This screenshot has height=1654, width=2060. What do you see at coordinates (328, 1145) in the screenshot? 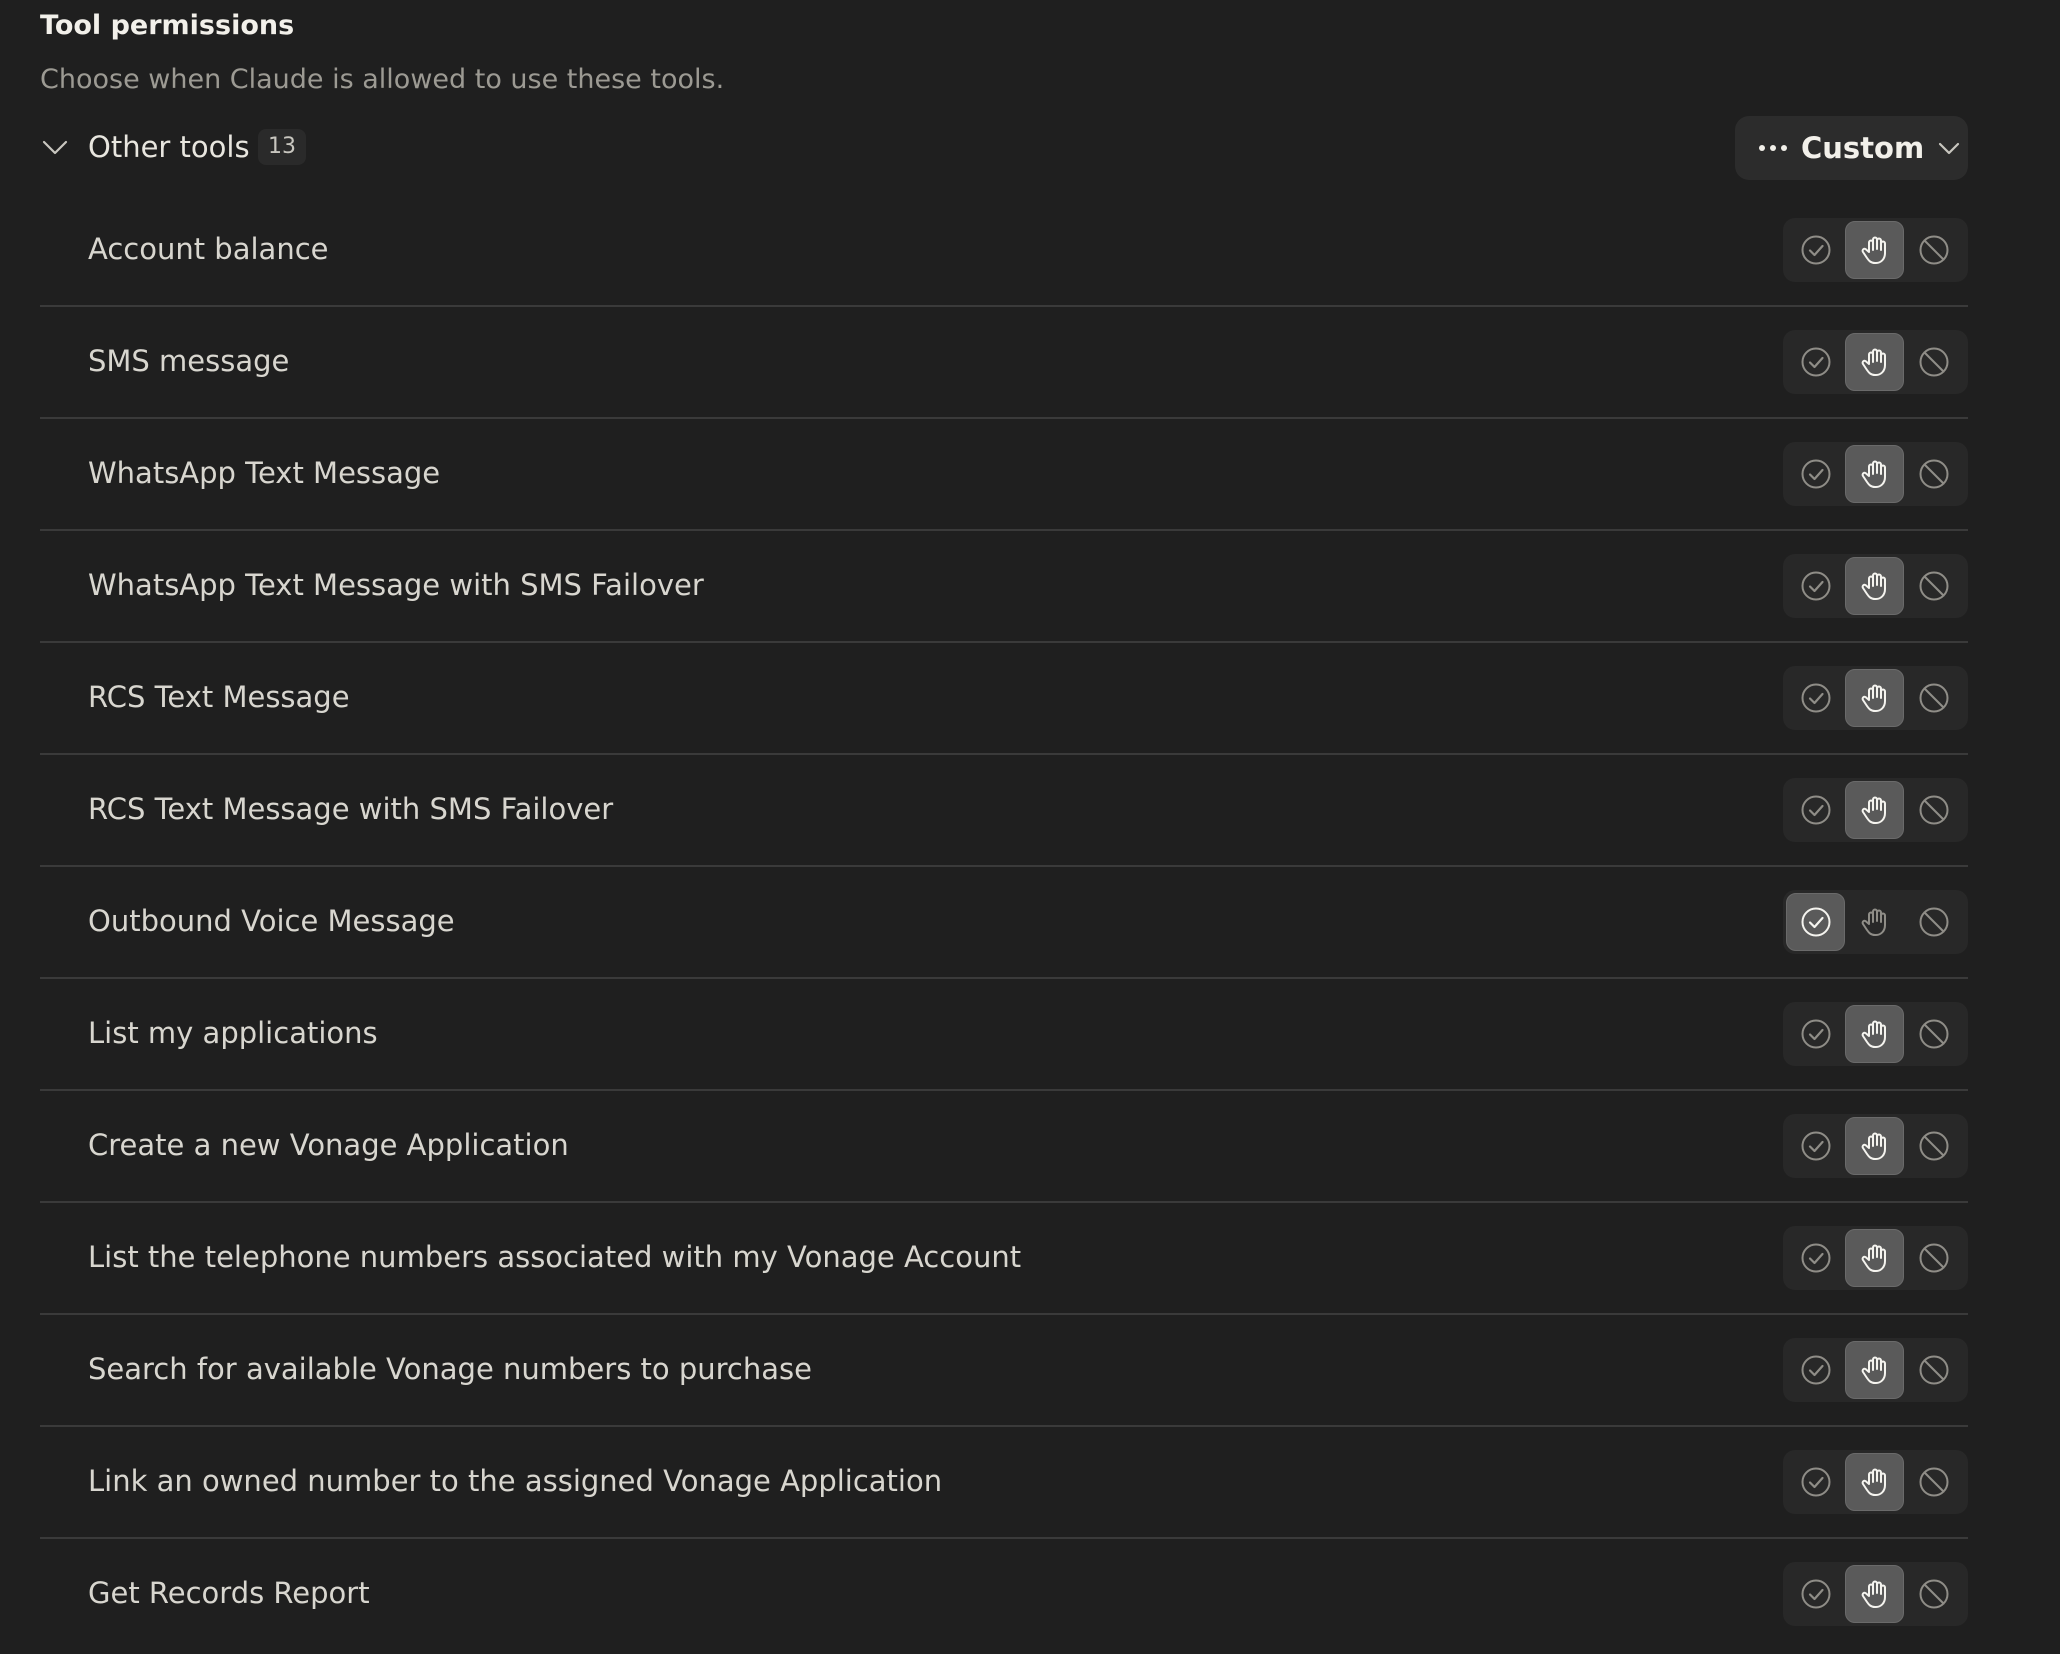
I see `tool-name: Create a new Vonage Application` at bounding box center [328, 1145].